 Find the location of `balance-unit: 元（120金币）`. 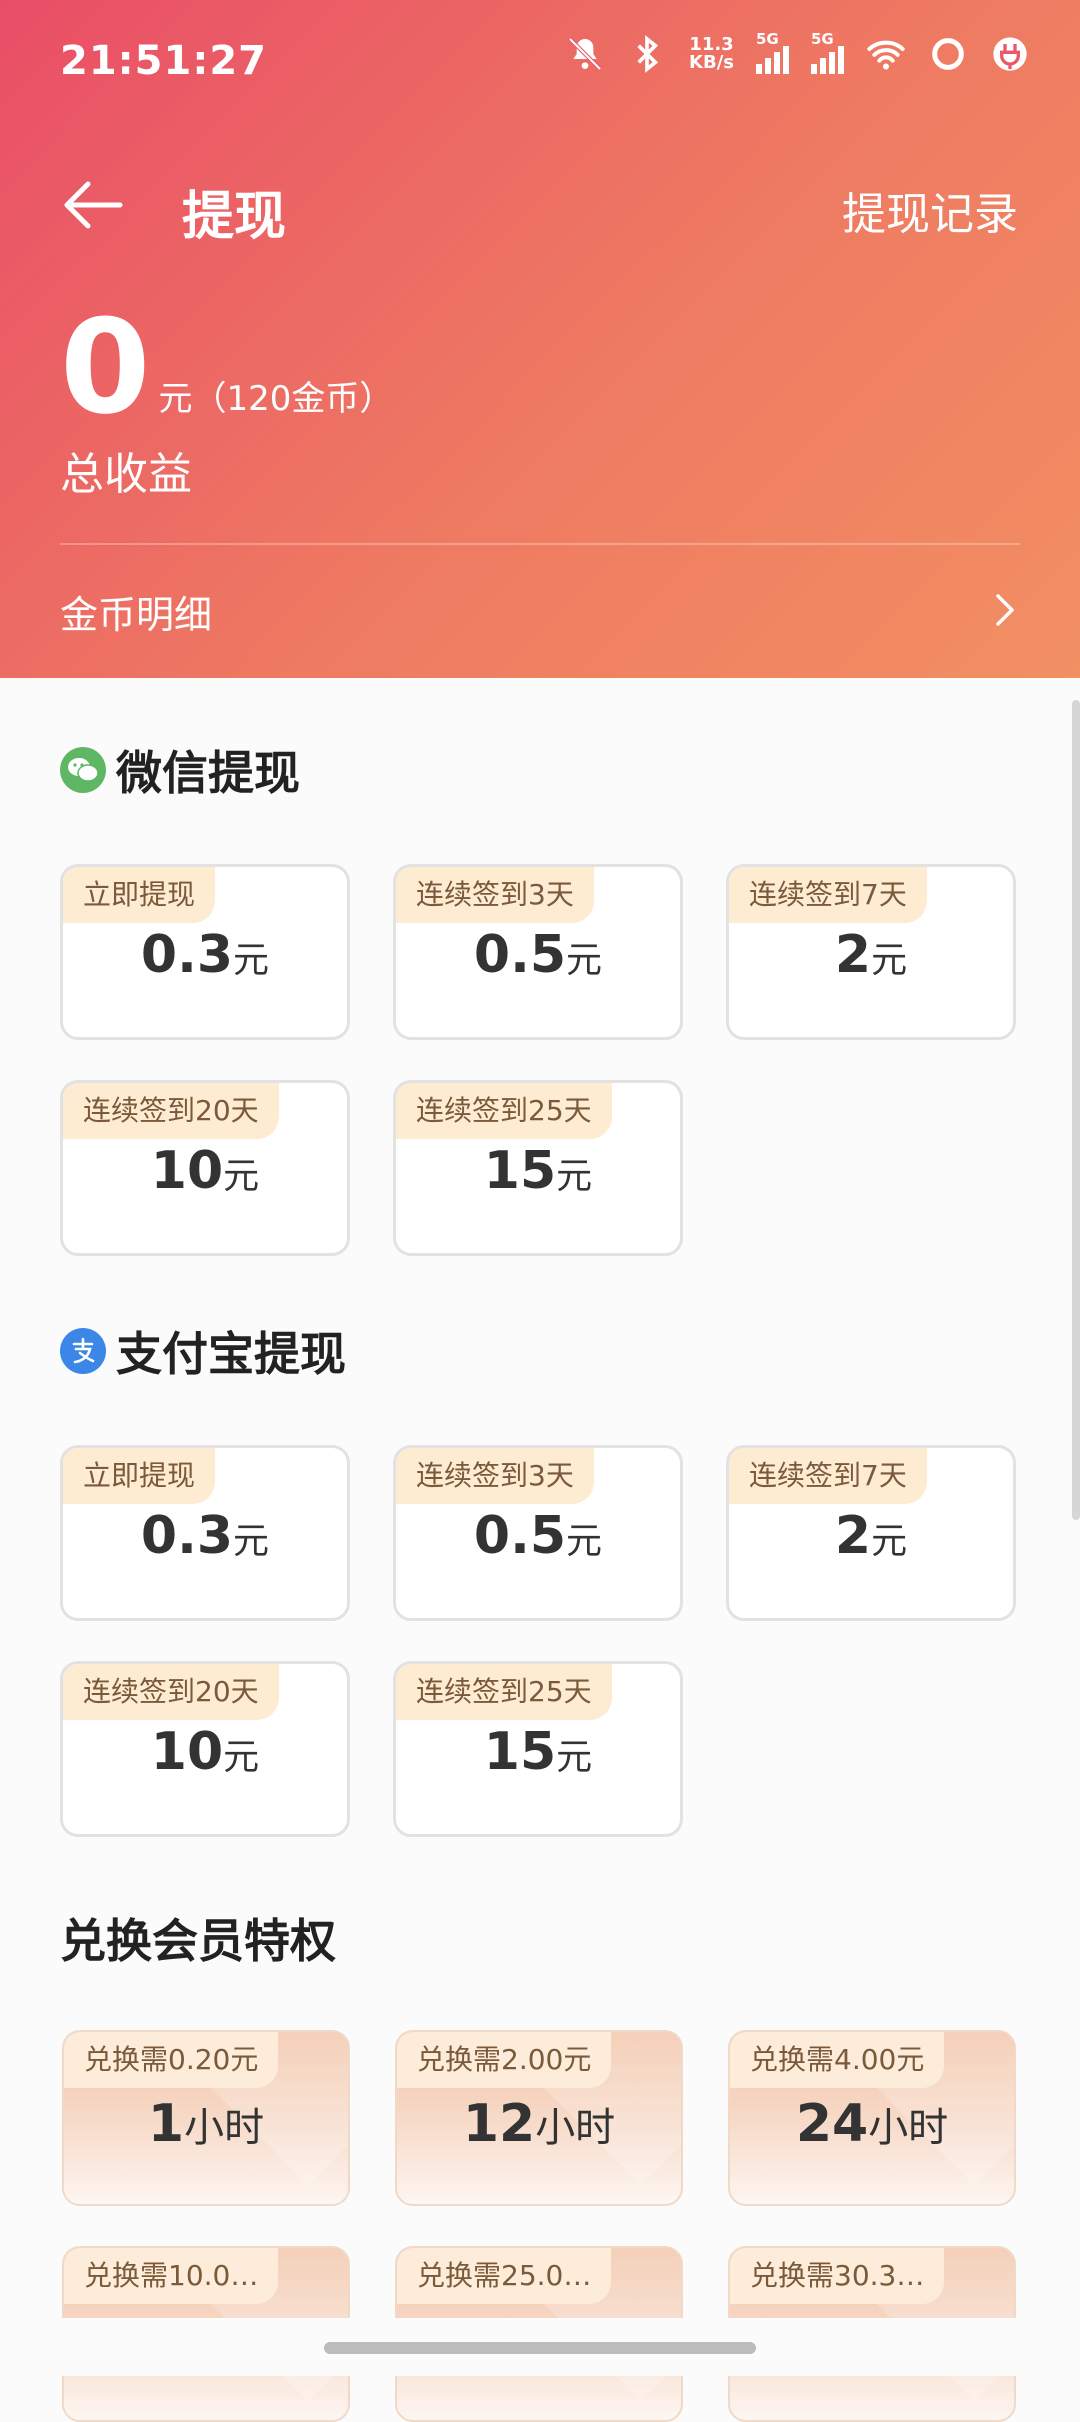

balance-unit: 元（120金币） is located at coordinates (276, 399).